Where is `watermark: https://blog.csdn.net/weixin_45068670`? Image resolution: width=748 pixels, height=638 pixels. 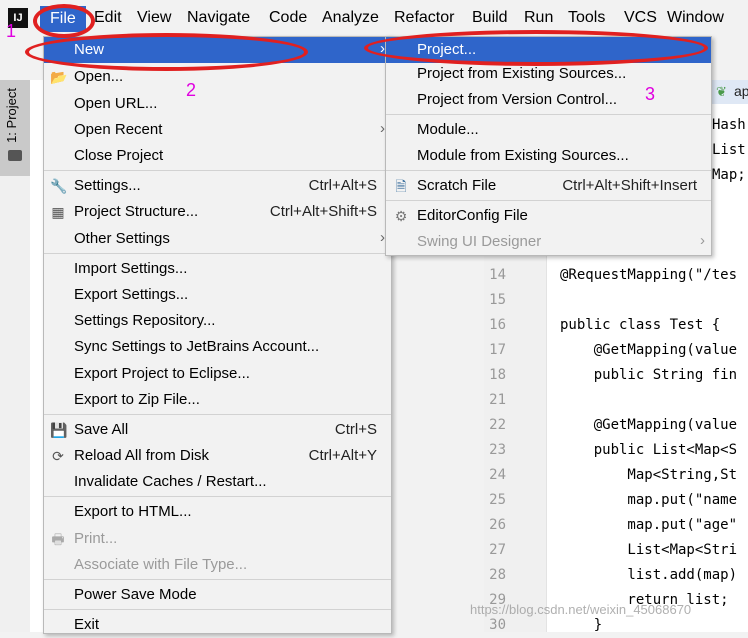 watermark: https://blog.csdn.net/weixin_45068670 is located at coordinates (581, 609).